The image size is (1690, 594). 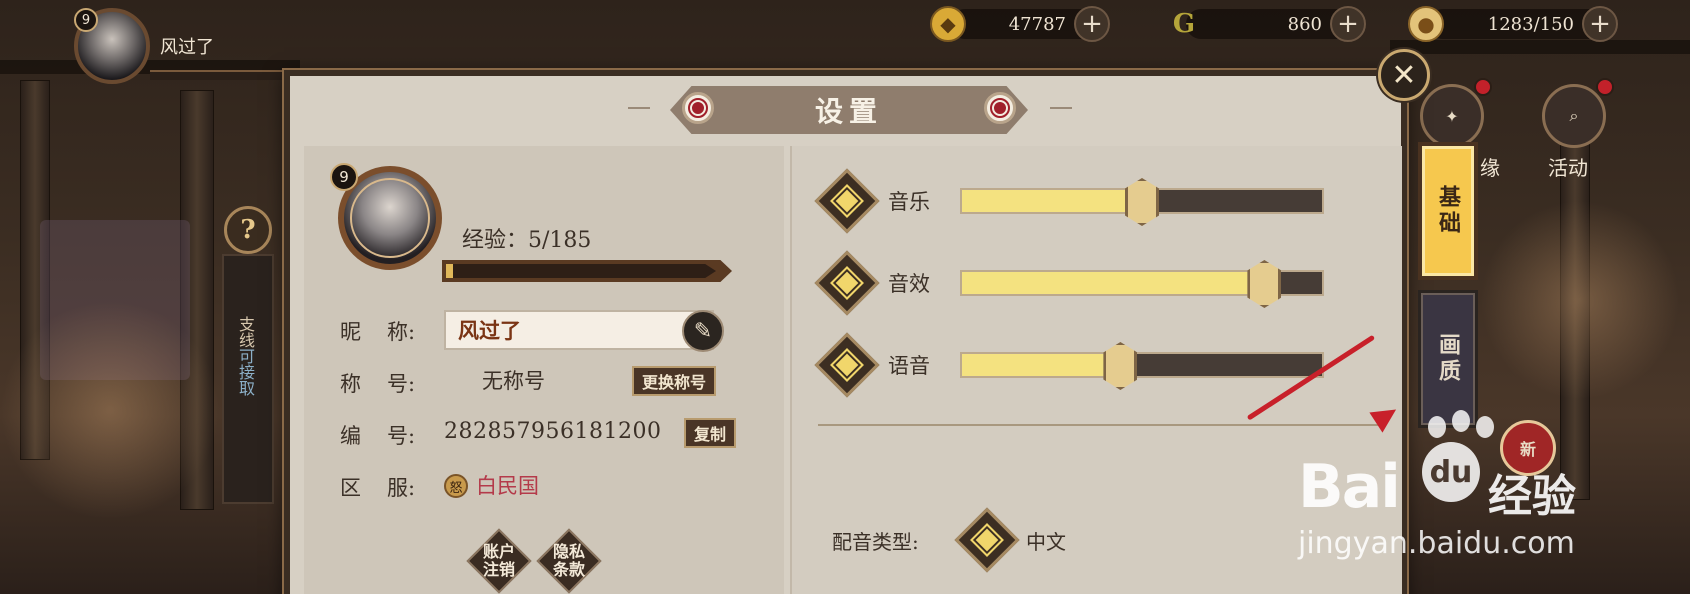 I want to click on voice-type-radio-icon, so click(x=987, y=540).